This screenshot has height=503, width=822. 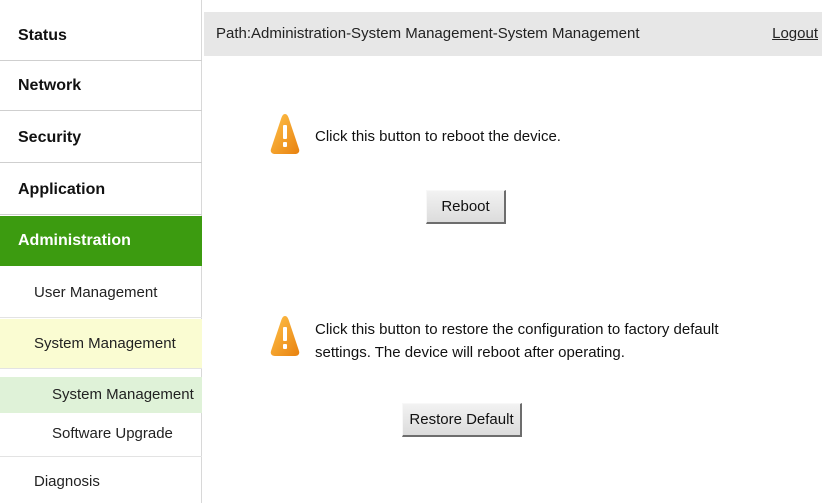 What do you see at coordinates (50, 137) in the screenshot?
I see `nav-security-label: Security` at bounding box center [50, 137].